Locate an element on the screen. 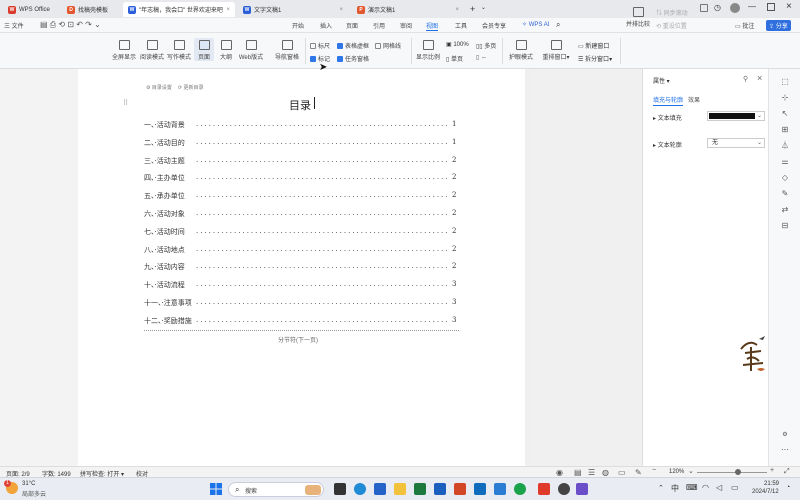 The image size is (800, 500). new-window-button: ▭ 新建窗口 is located at coordinates (593, 45).